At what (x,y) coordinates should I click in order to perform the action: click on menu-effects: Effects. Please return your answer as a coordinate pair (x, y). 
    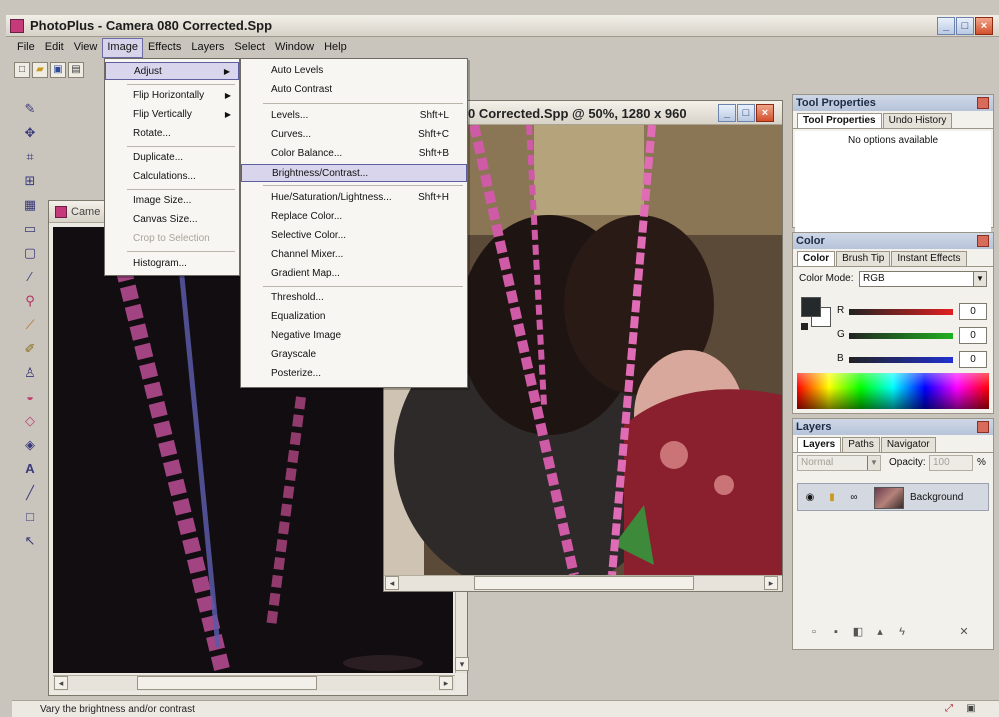
    Looking at the image, I should click on (164, 48).